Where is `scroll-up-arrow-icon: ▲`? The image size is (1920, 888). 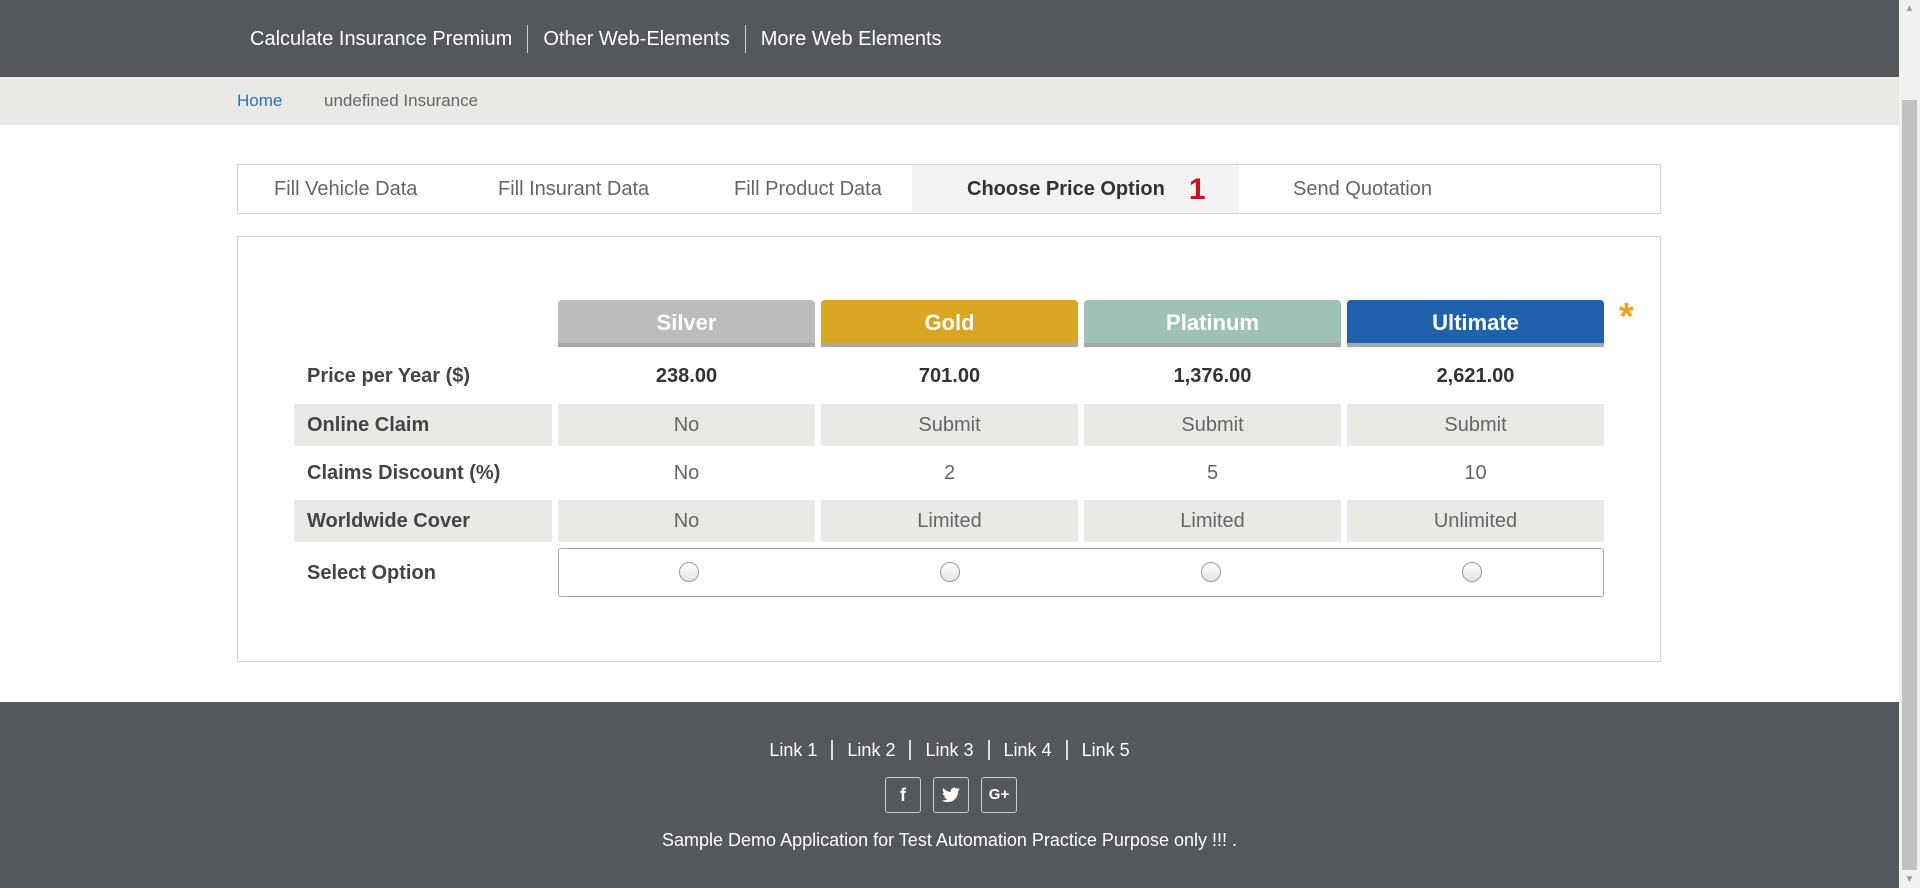 scroll-up-arrow-icon: ▲ is located at coordinates (1909, 8).